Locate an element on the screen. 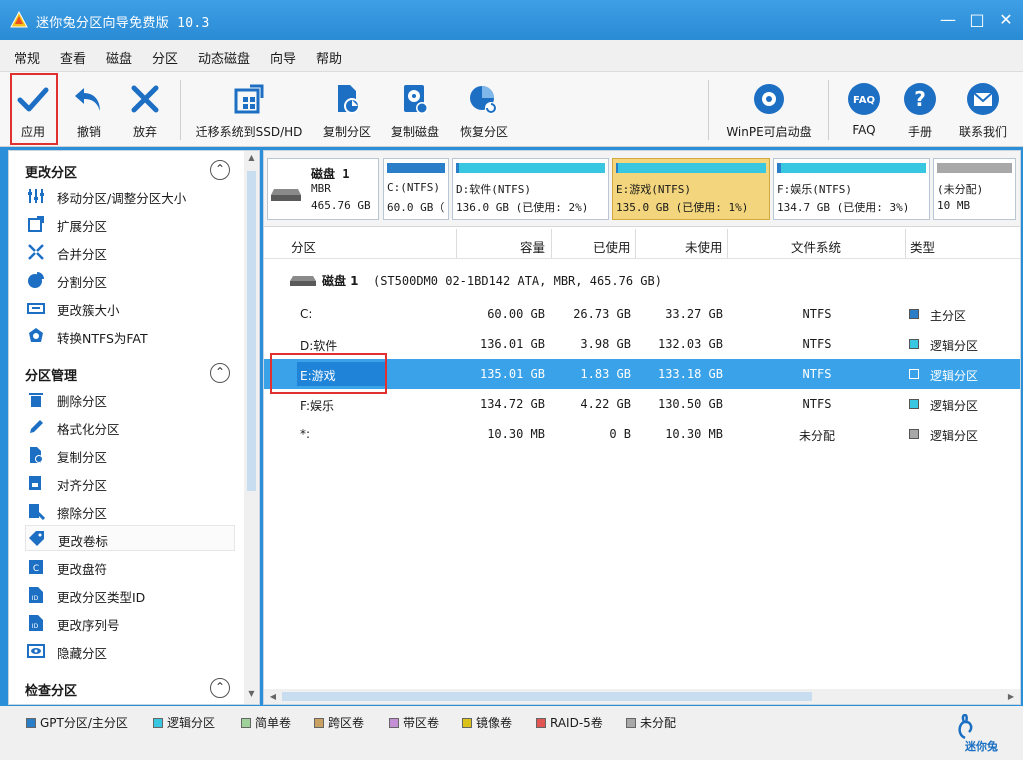 The height and width of the screenshot is (760, 1023). partition-block-e: E:游戏(NTFS) 135.0 GB (已使用: 1%) is located at coordinates (691, 189).